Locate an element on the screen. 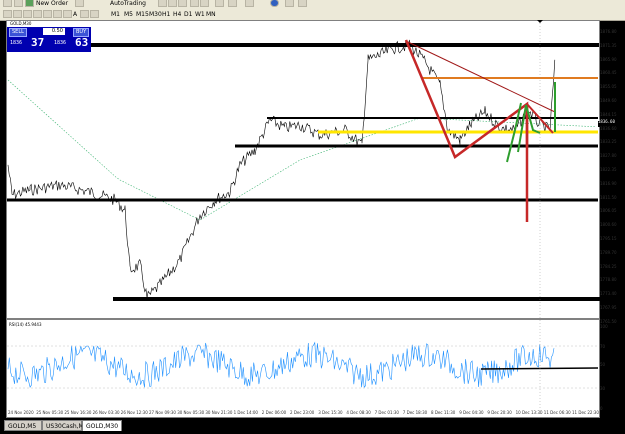 Image resolution: width=625 pixels, height=434 pixels. tab-gold-m5: GOLD,M5 is located at coordinates (23, 425).